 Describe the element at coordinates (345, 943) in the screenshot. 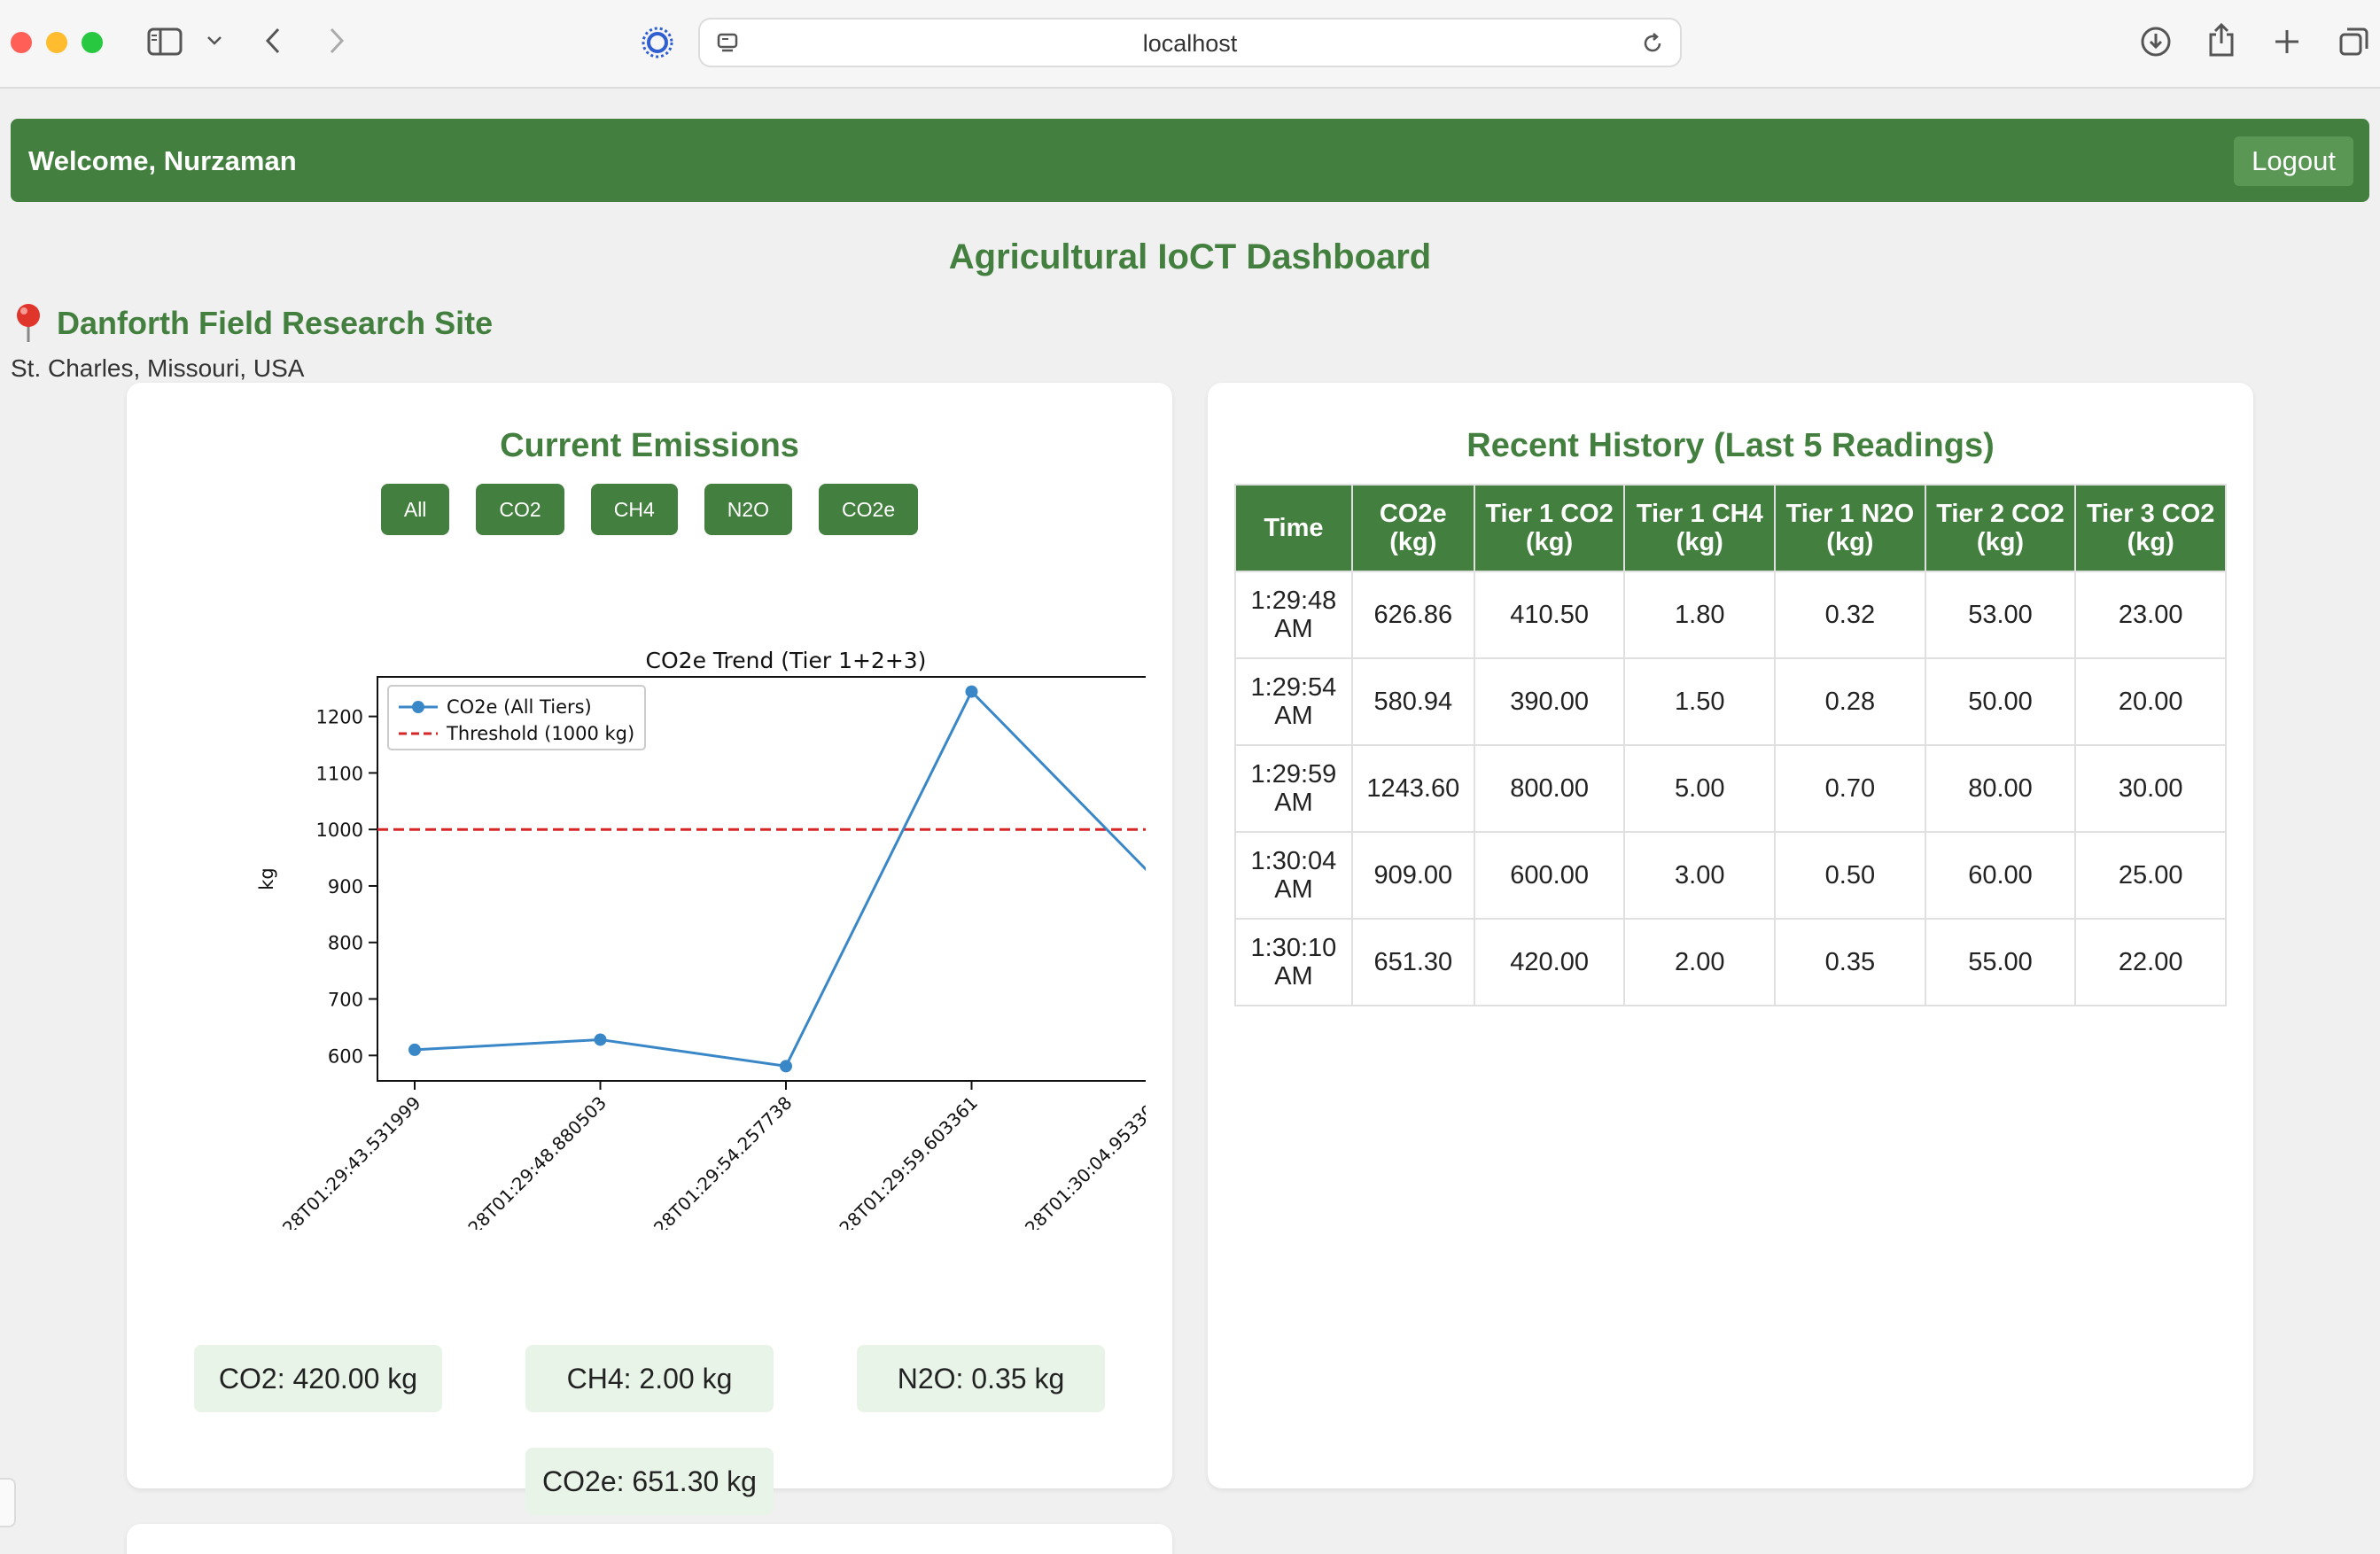

I see `y-tick-label: 800` at that location.